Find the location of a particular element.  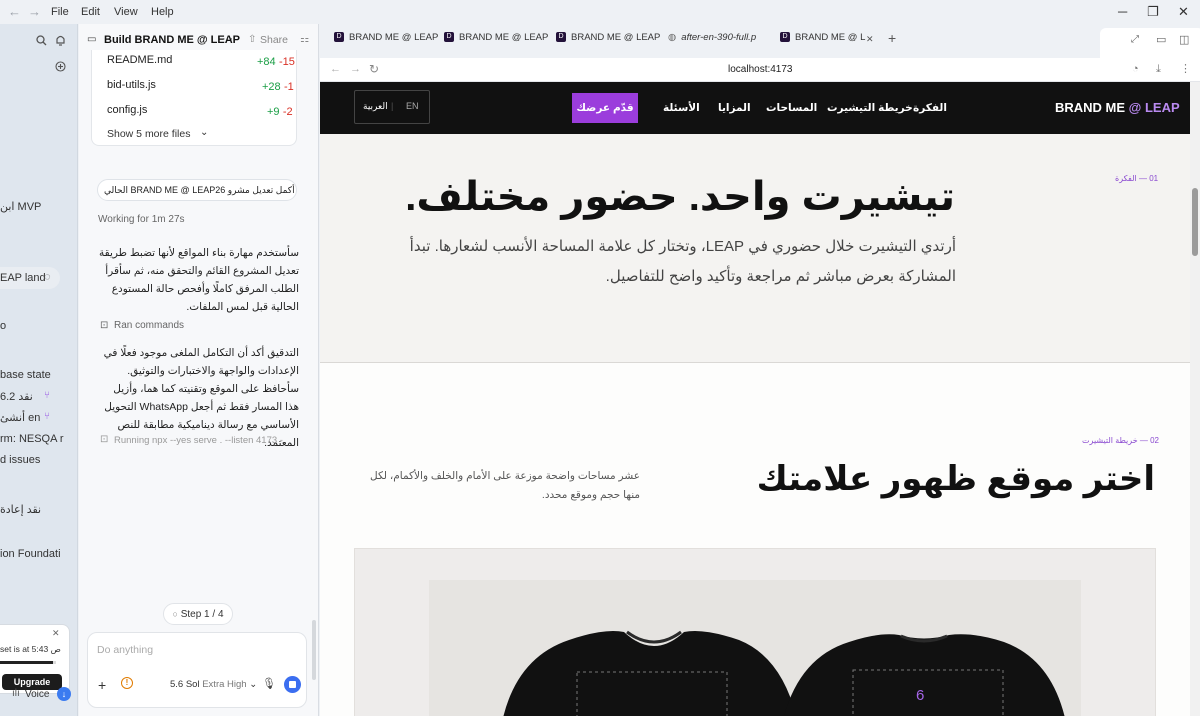

back-icon: ← is located at coordinates (335, 69).